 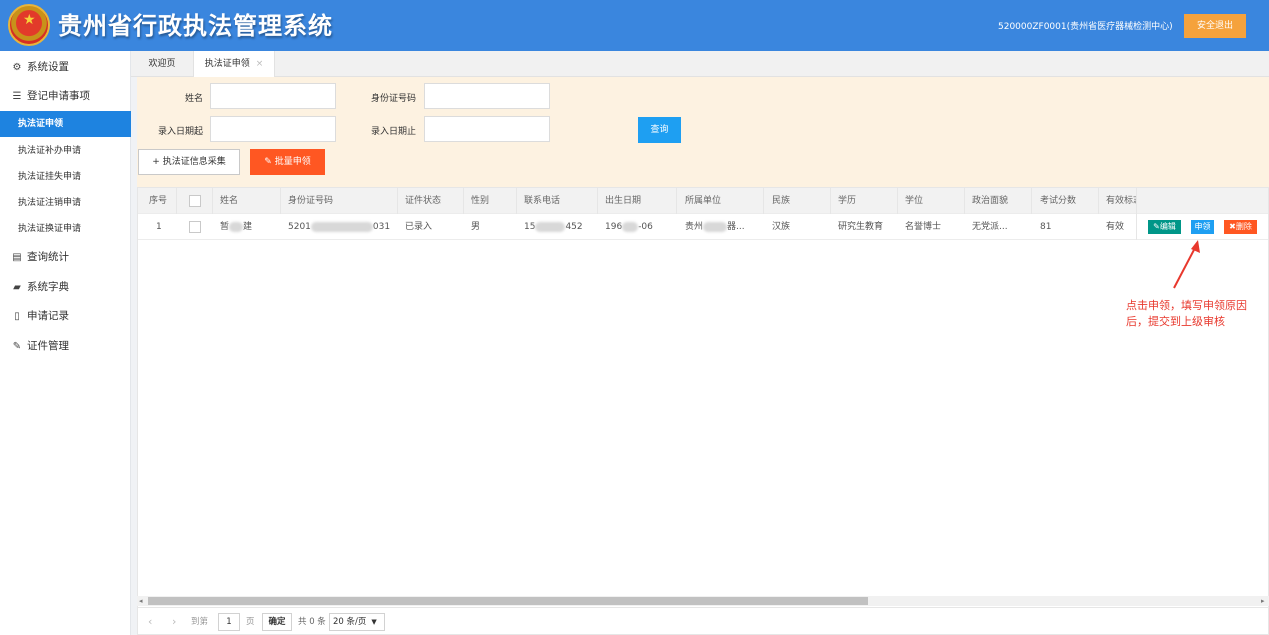 I want to click on national-emblem-logo, so click(x=29, y=25).